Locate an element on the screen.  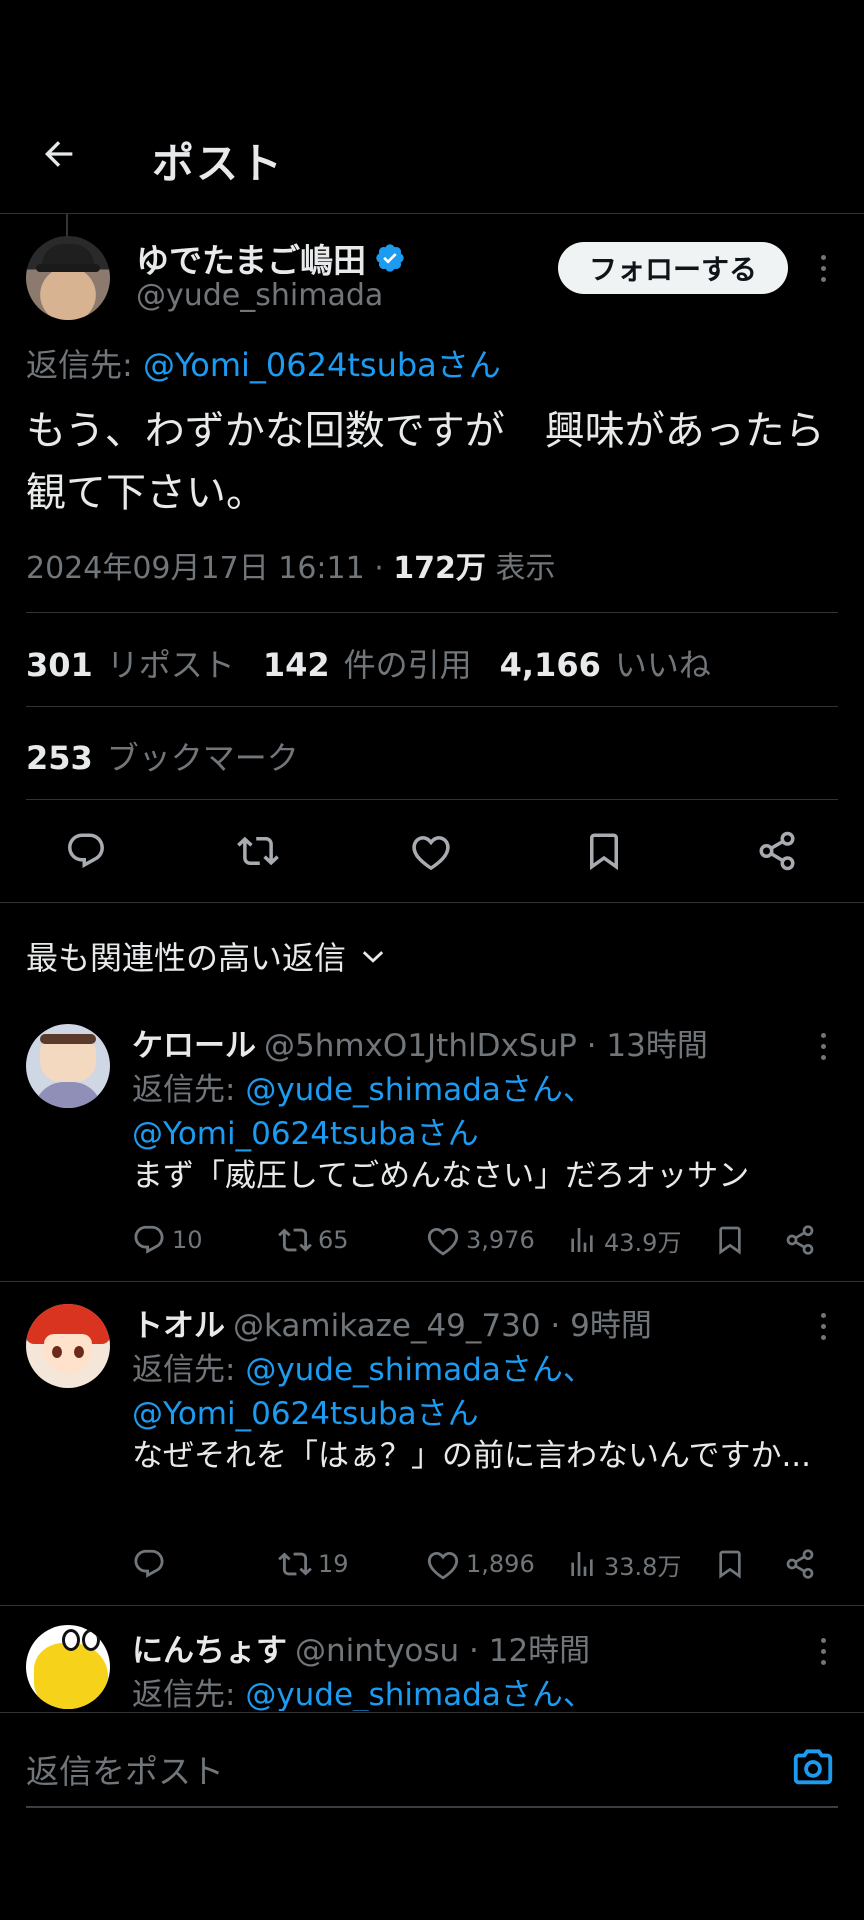
reply-handle-time: @nintyosu · 12時間 is located at coordinates (443, 1651).